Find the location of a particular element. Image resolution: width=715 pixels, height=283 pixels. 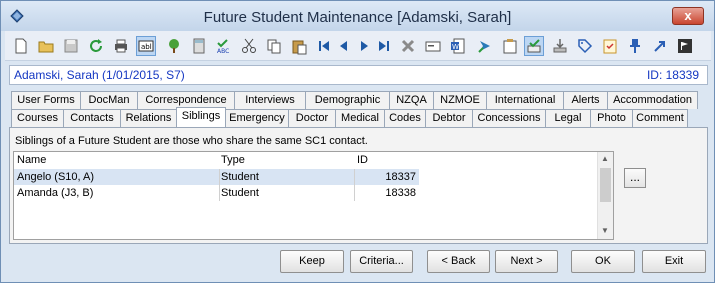

toolbar: abl ABC W is located at coordinates (358, 46).